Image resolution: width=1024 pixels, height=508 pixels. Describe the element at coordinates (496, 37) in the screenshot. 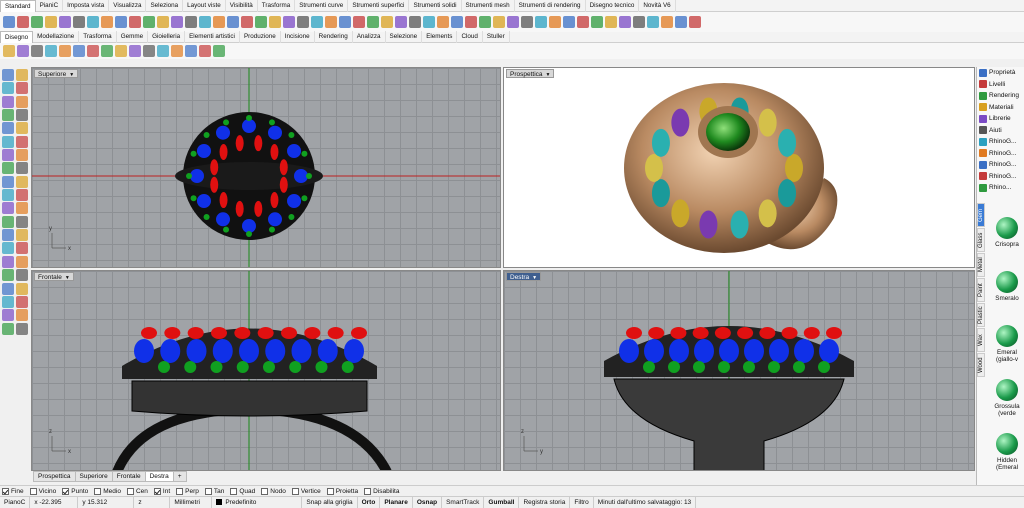

I see `ribbon-tab: Stuller` at that location.